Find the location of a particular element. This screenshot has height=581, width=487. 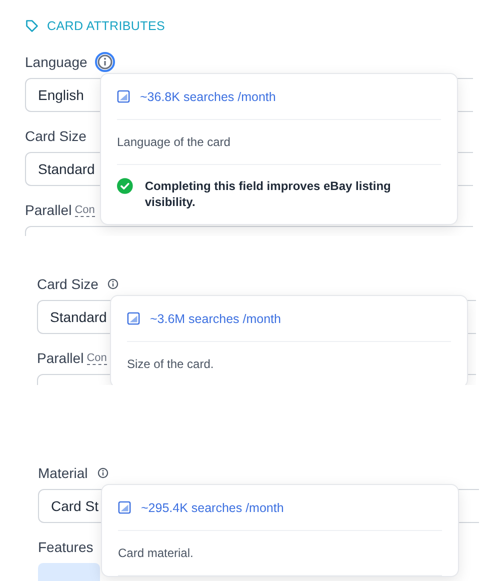

section-heading: CARD ATTRIBUTES is located at coordinates (106, 26).